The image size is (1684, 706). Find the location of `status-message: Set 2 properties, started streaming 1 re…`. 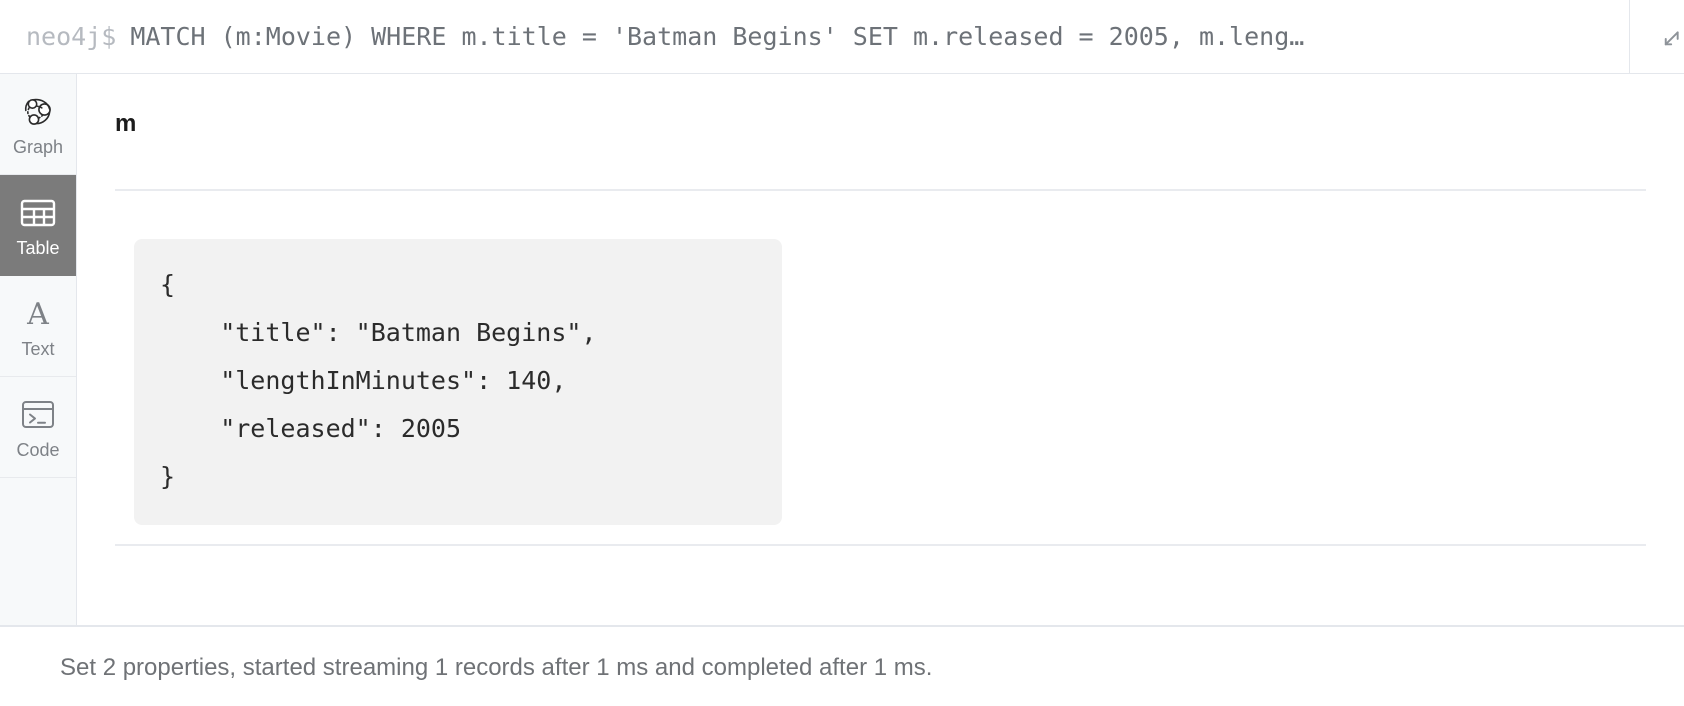

status-message: Set 2 properties, started streaming 1 re… is located at coordinates (496, 667).